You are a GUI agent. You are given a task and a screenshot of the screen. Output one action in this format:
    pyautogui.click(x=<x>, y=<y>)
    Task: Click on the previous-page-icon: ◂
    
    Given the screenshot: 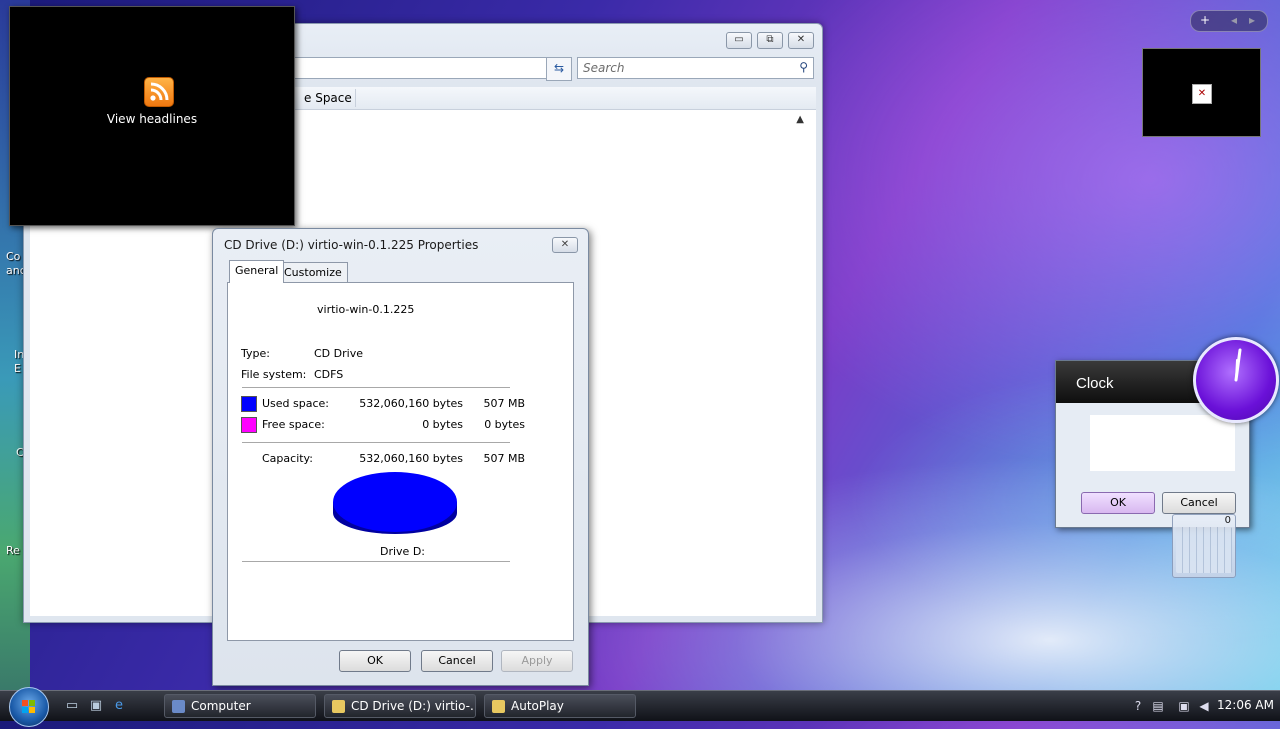 What is the action you would take?
    pyautogui.click(x=1234, y=20)
    